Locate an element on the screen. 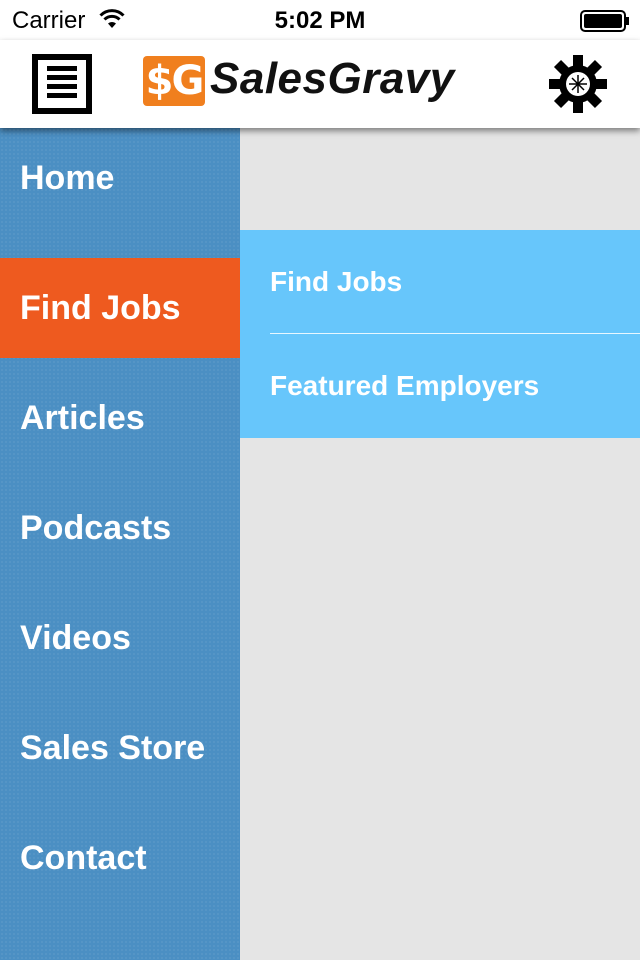  sidebar-item-sales-store: Sales Store is located at coordinates (120, 748).